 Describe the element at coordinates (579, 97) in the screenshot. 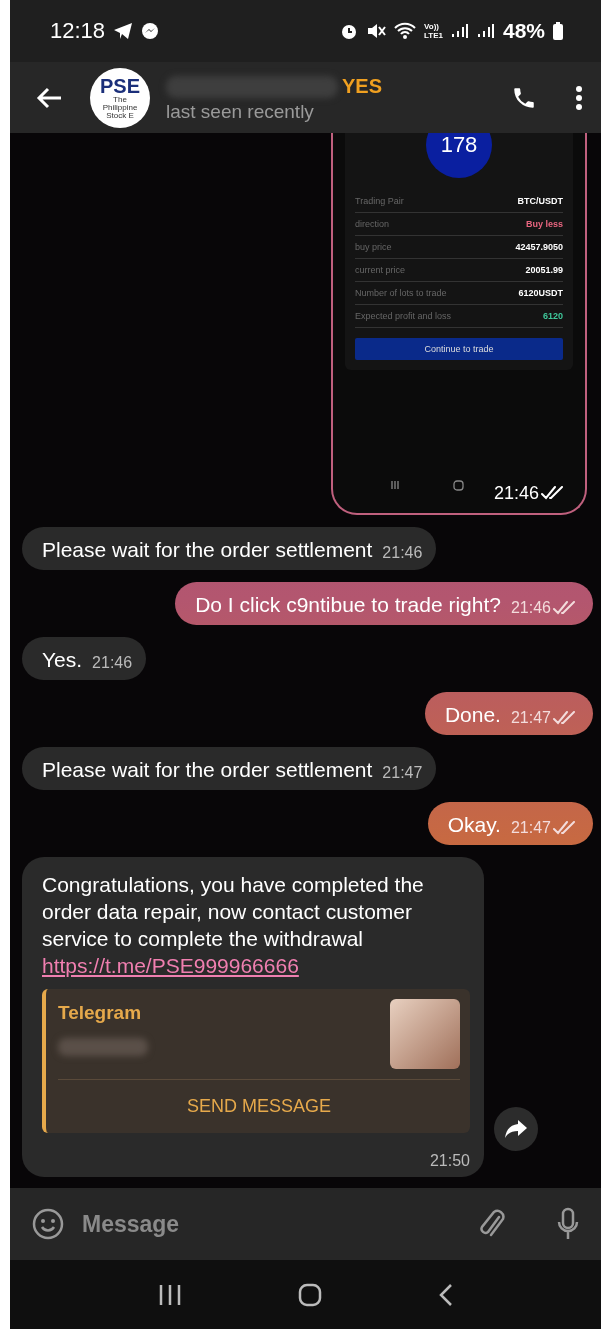

I see `more-menu-icon` at that location.